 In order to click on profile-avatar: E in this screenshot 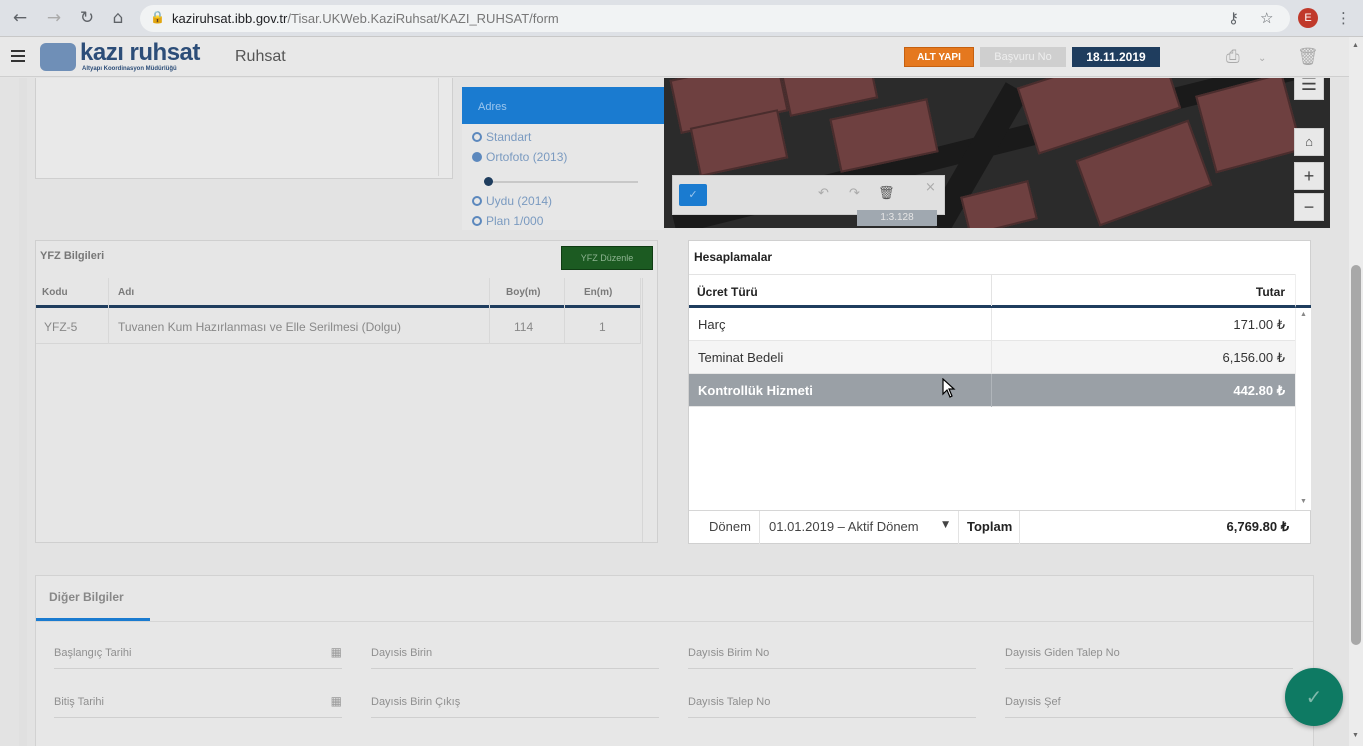, I will do `click(1308, 18)`.